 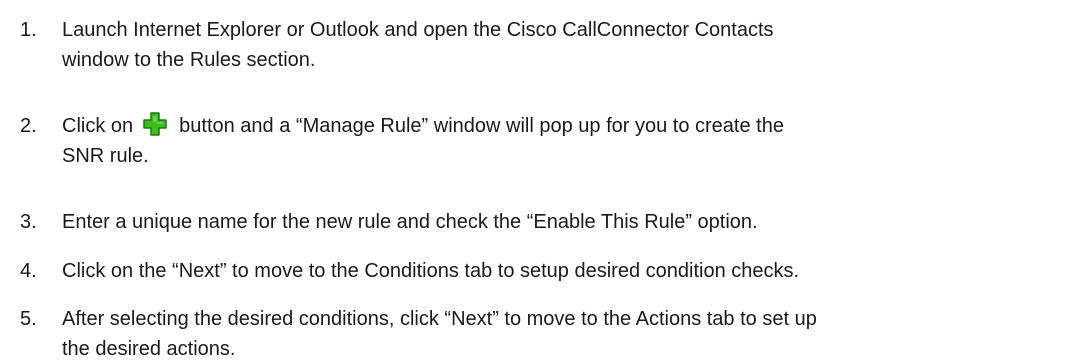 What do you see at coordinates (28, 30) in the screenshot?
I see `step-number: 1.` at bounding box center [28, 30].